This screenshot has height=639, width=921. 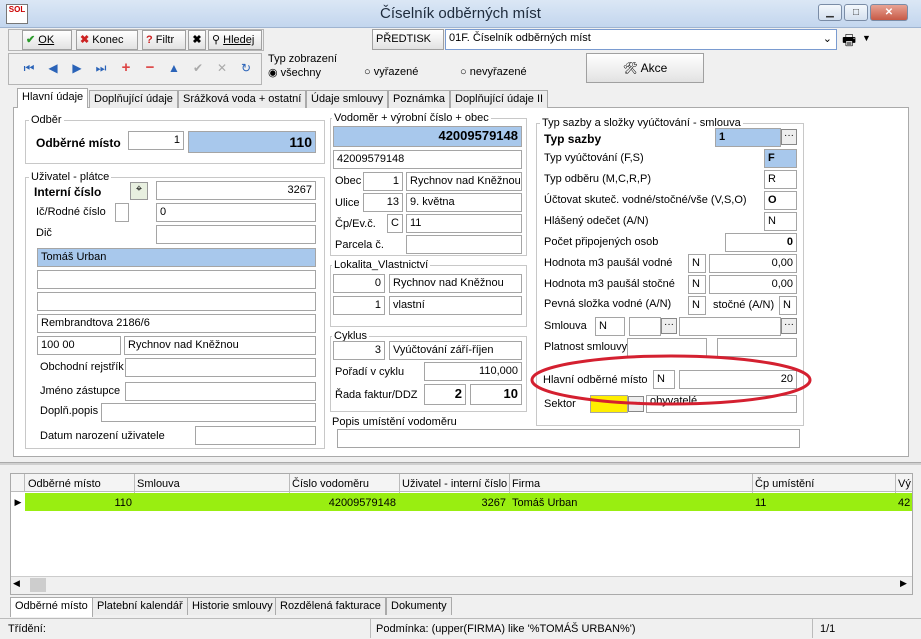 What do you see at coordinates (208, 412) in the screenshot?
I see `doplnpopis-input` at bounding box center [208, 412].